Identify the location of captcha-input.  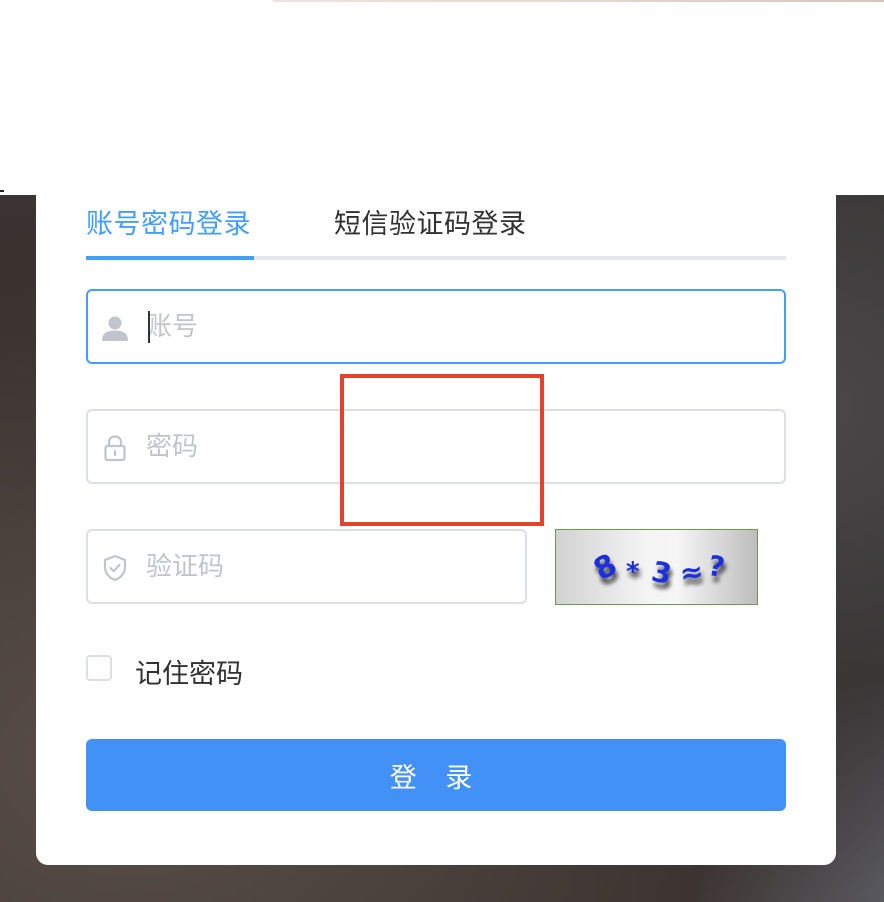
(324, 567).